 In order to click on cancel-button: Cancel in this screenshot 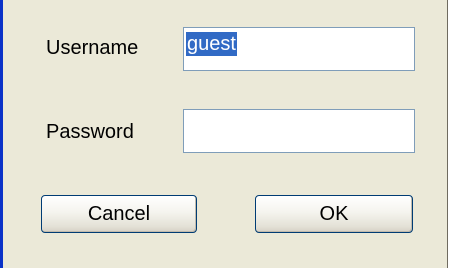, I will do `click(119, 214)`.